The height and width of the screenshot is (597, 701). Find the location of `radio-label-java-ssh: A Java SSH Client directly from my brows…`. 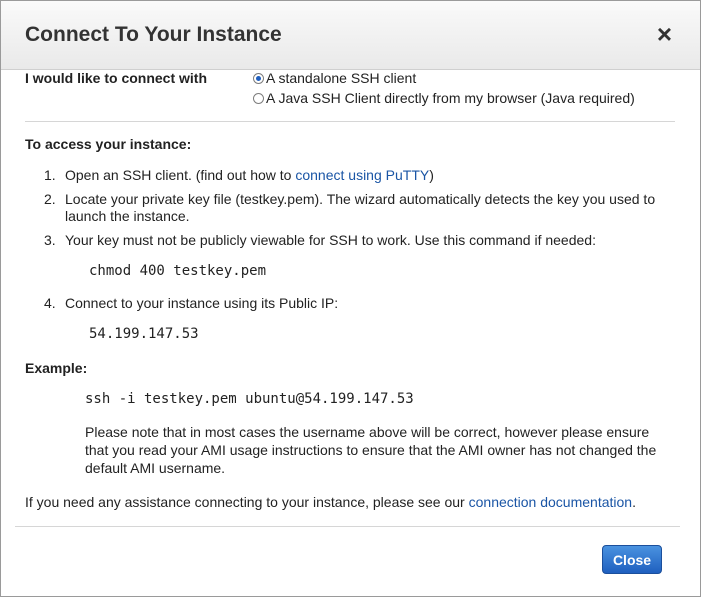

radio-label-java-ssh: A Java SSH Client directly from my brows… is located at coordinates (450, 98).